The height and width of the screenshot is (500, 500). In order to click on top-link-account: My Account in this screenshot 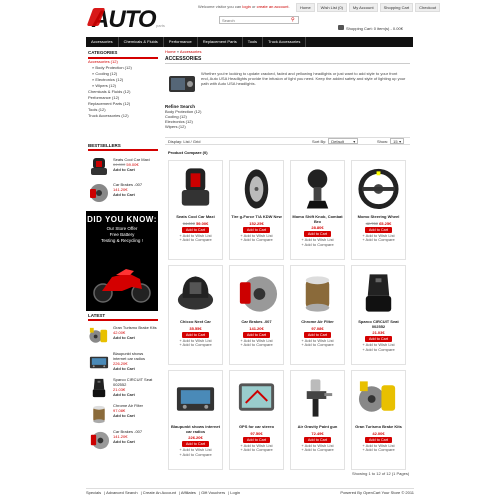, I will do `click(363, 7)`.